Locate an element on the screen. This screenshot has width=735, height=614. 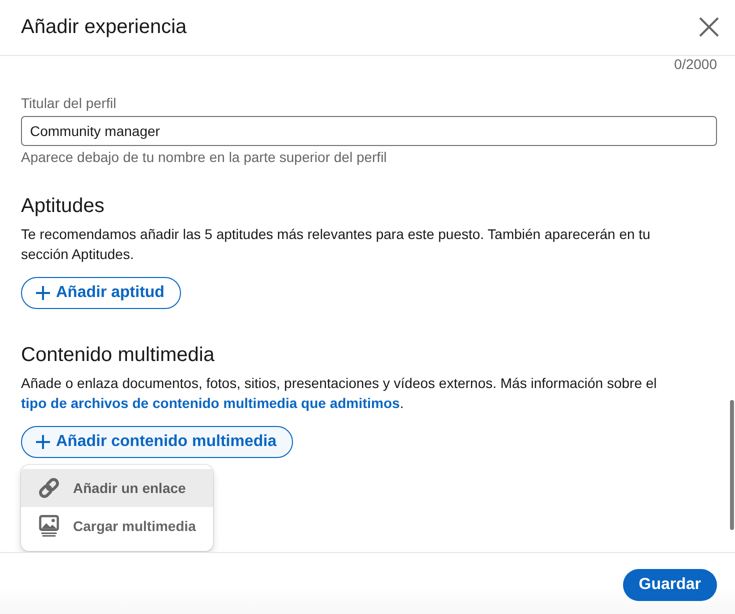
menu-item: Añadir un enlace is located at coordinates (117, 488).